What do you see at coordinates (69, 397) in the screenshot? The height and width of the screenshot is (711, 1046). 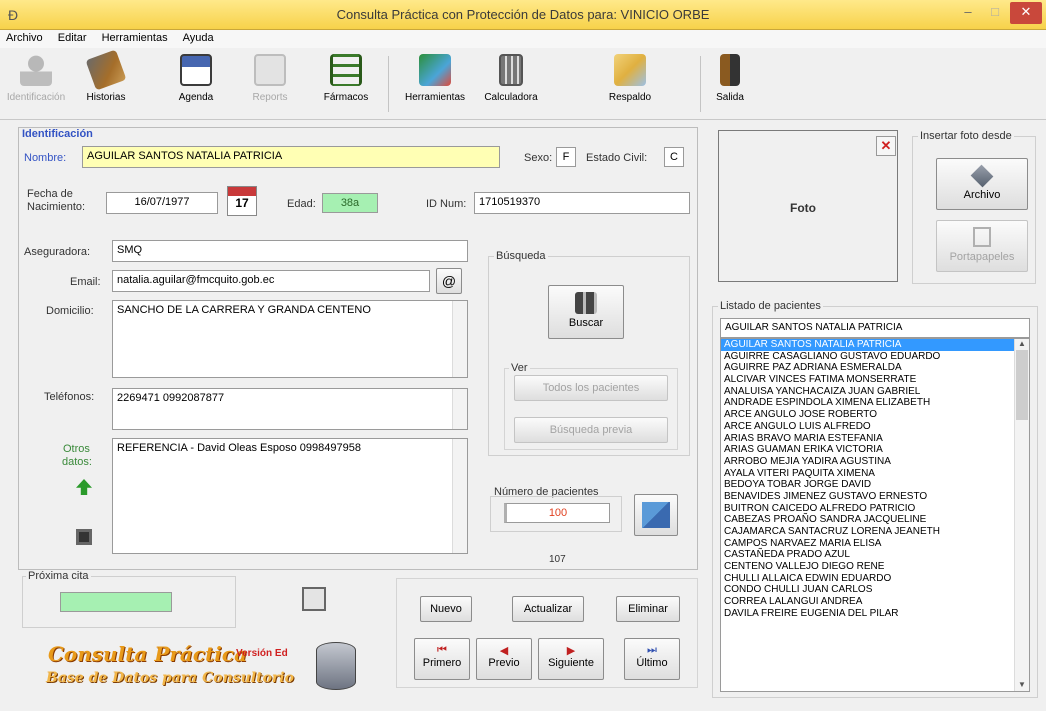 I see `telefonos-label: Teléfonos:` at bounding box center [69, 397].